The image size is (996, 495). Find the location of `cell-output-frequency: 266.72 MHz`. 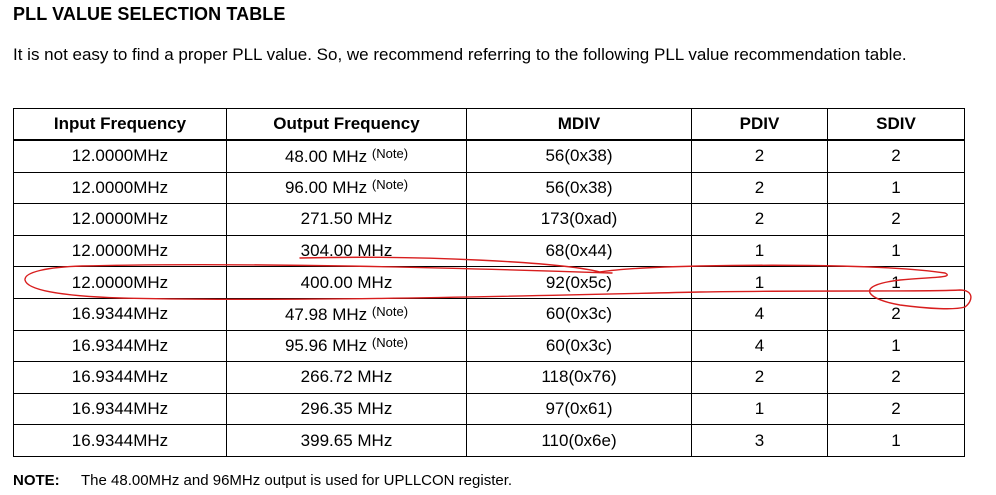

cell-output-frequency: 266.72 MHz is located at coordinates (346, 377).